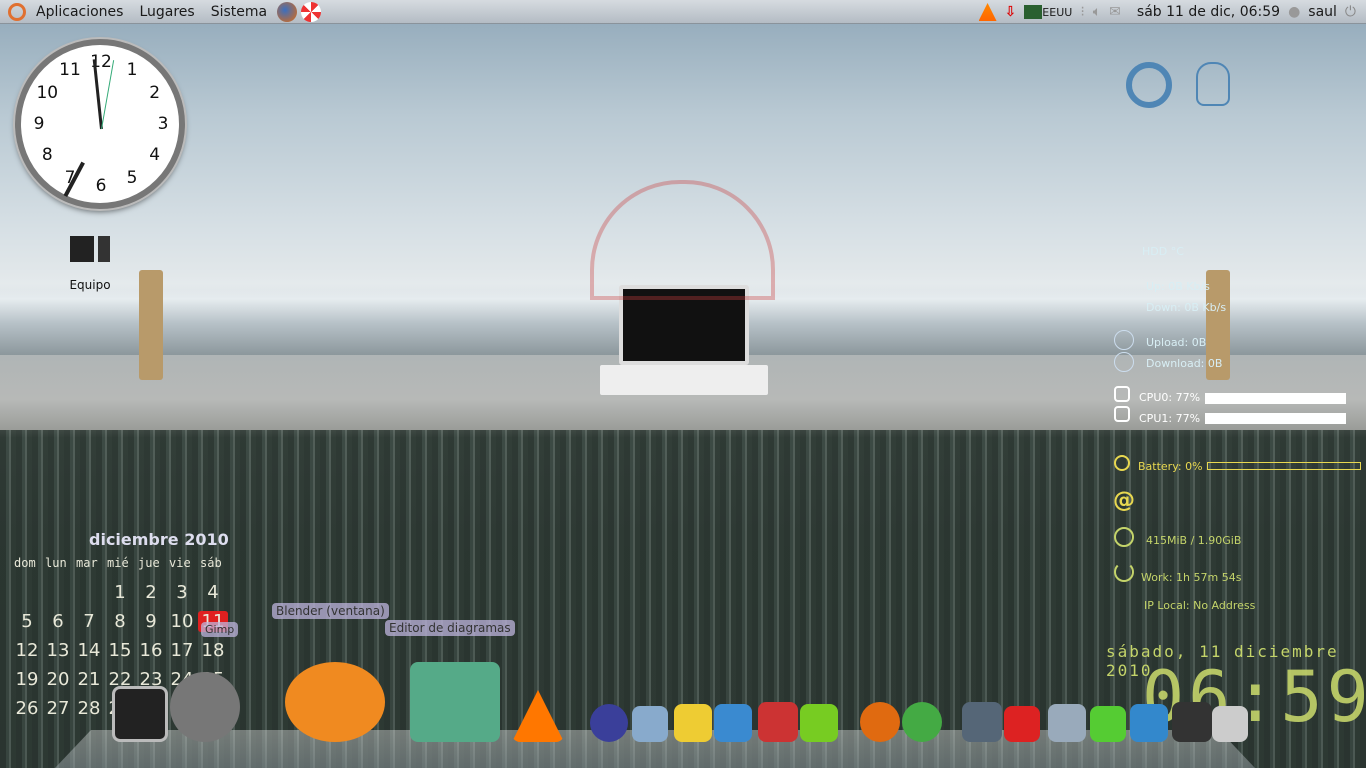  What do you see at coordinates (1192, 722) in the screenshot?
I see `gauge-dock-icon` at bounding box center [1192, 722].